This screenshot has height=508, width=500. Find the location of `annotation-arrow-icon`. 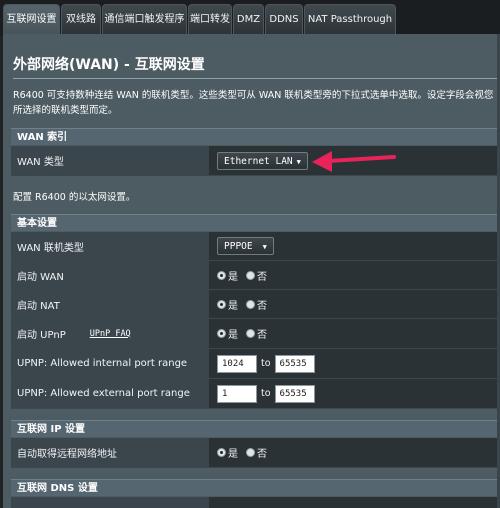

annotation-arrow-icon is located at coordinates (354, 161).